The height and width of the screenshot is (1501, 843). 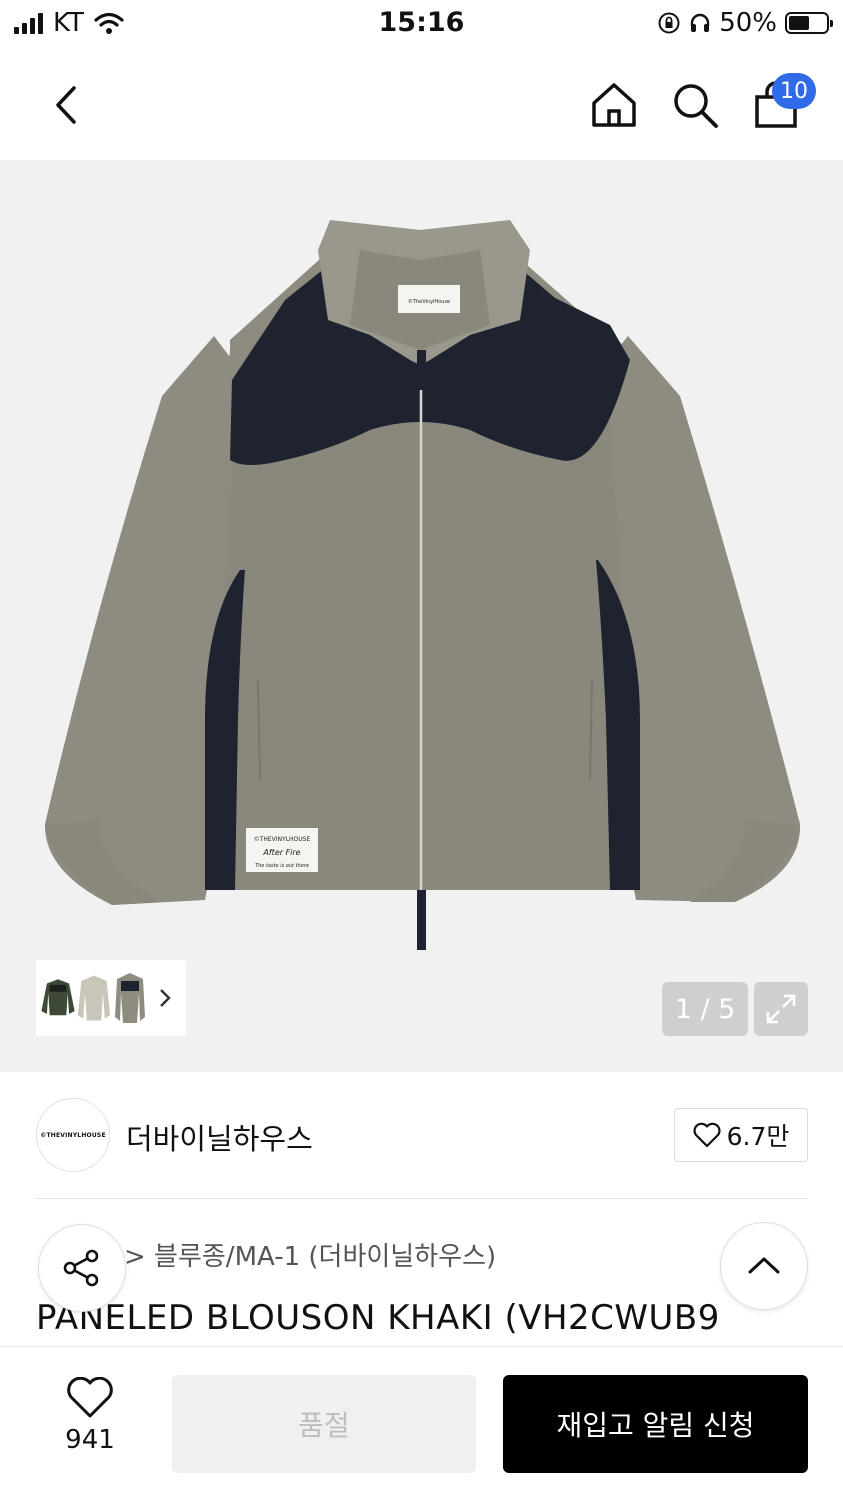 I want to click on expand-icon, so click(x=781, y=1009).